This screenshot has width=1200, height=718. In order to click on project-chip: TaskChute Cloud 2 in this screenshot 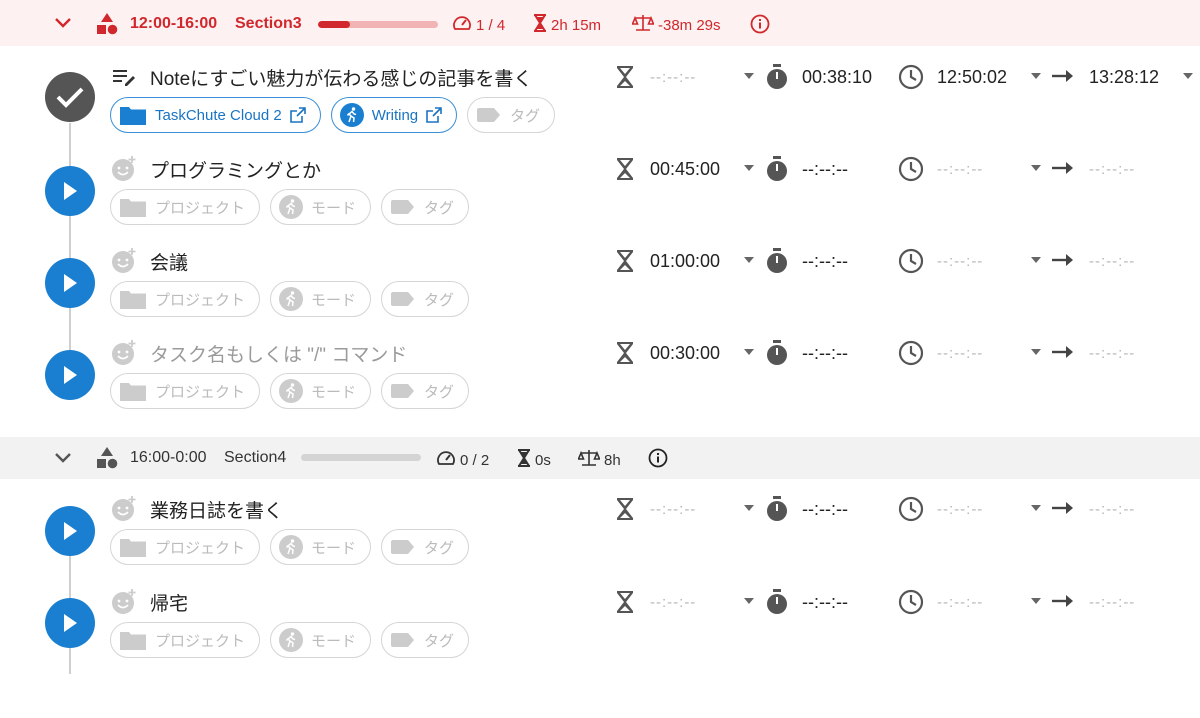, I will do `click(215, 115)`.